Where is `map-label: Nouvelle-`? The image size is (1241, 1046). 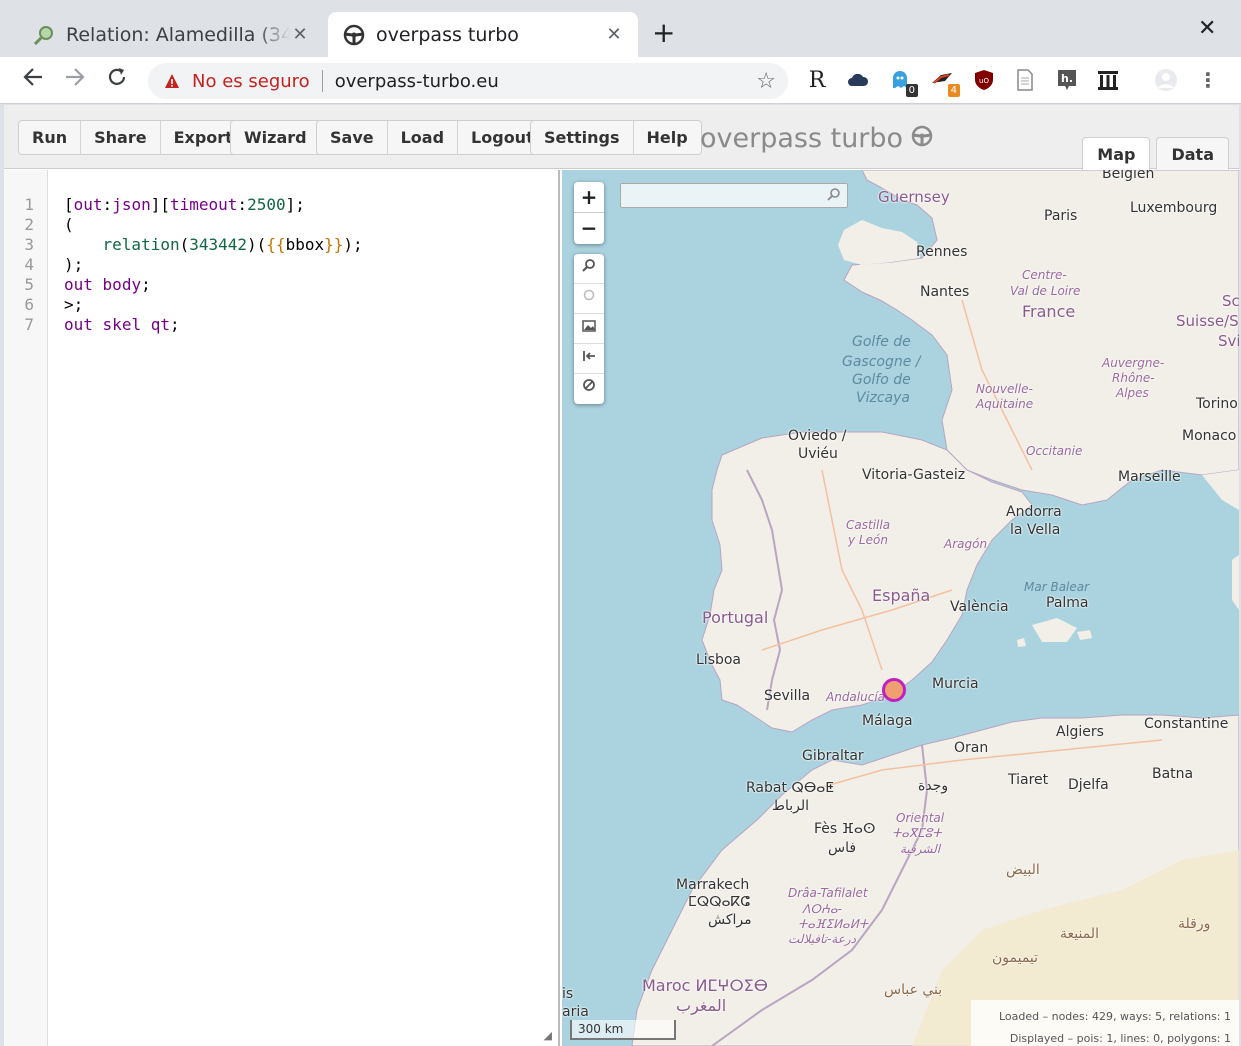
map-label: Nouvelle- is located at coordinates (1004, 389).